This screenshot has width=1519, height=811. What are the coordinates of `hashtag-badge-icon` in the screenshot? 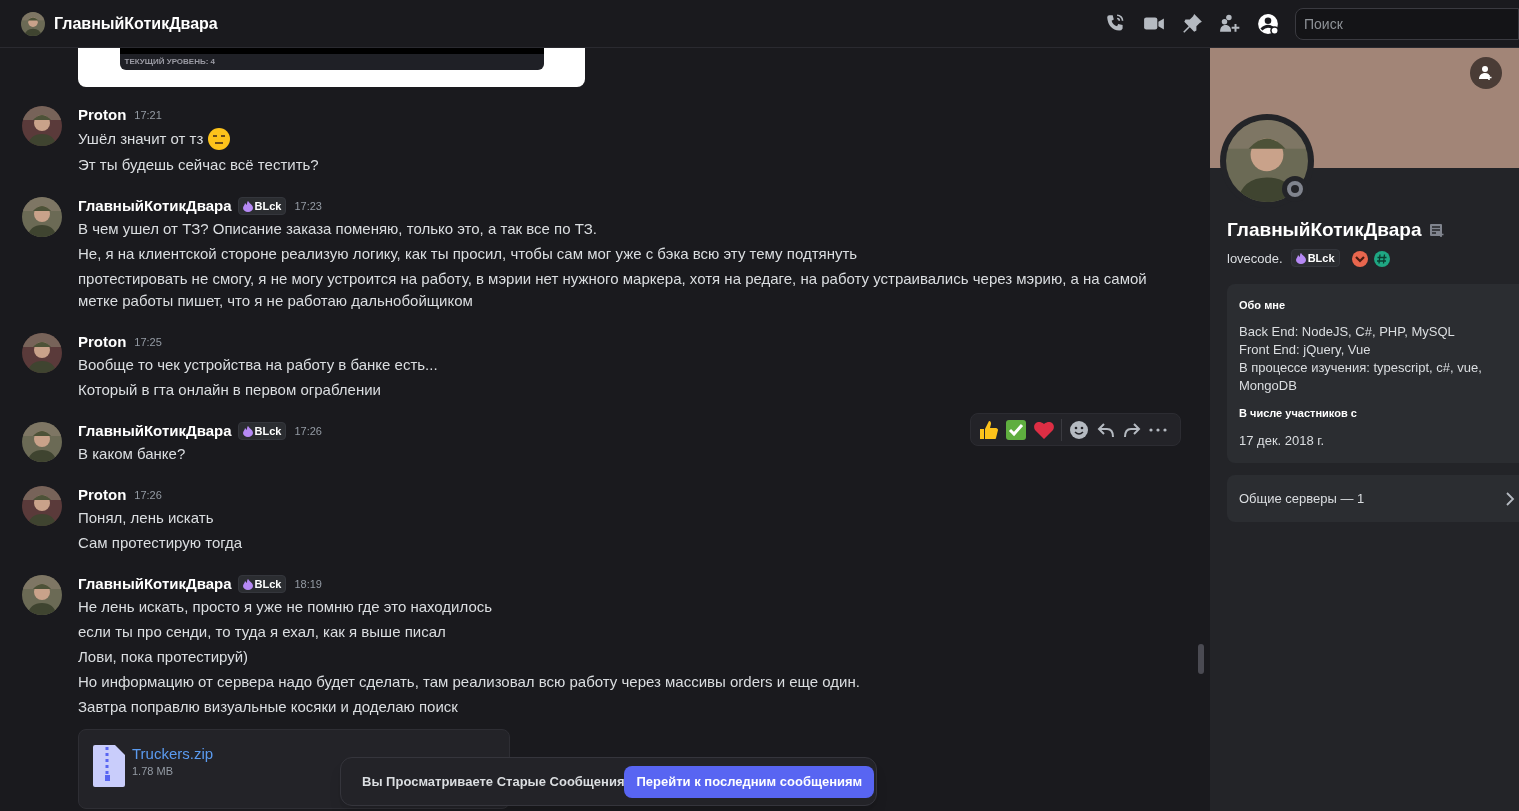 It's located at (1381, 258).